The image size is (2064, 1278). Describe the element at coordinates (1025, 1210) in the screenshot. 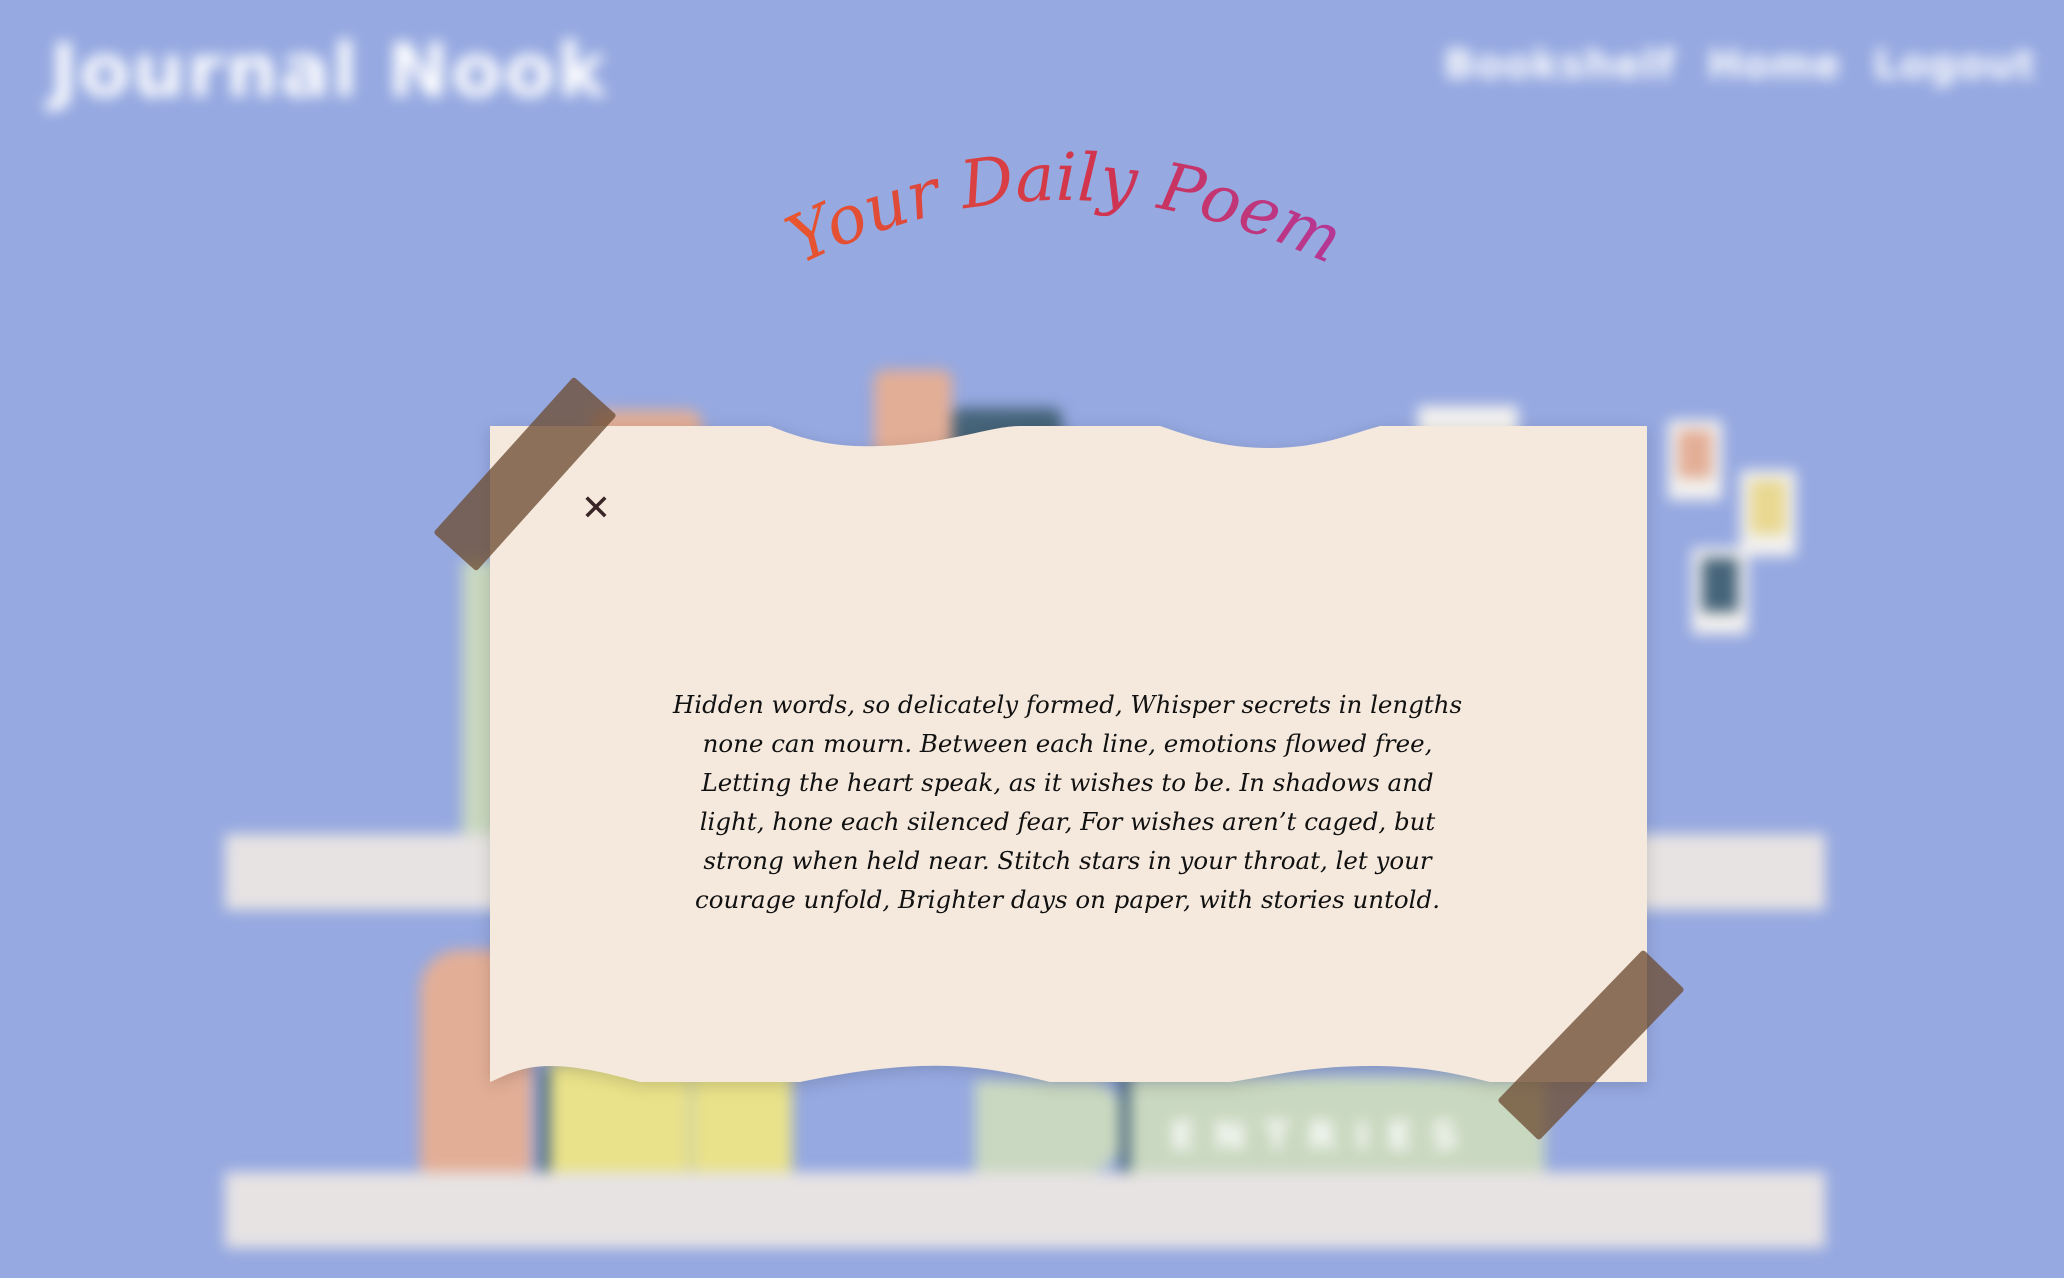

I see `shelf` at that location.